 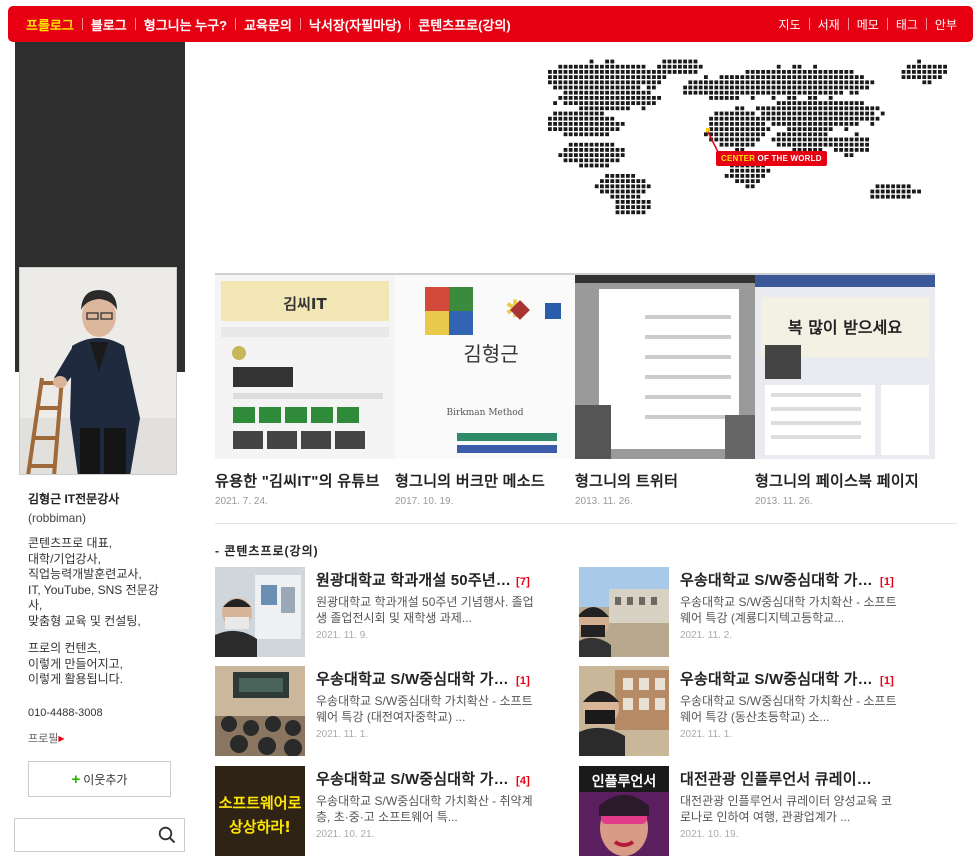 I want to click on comment-count: [4], so click(x=523, y=781).